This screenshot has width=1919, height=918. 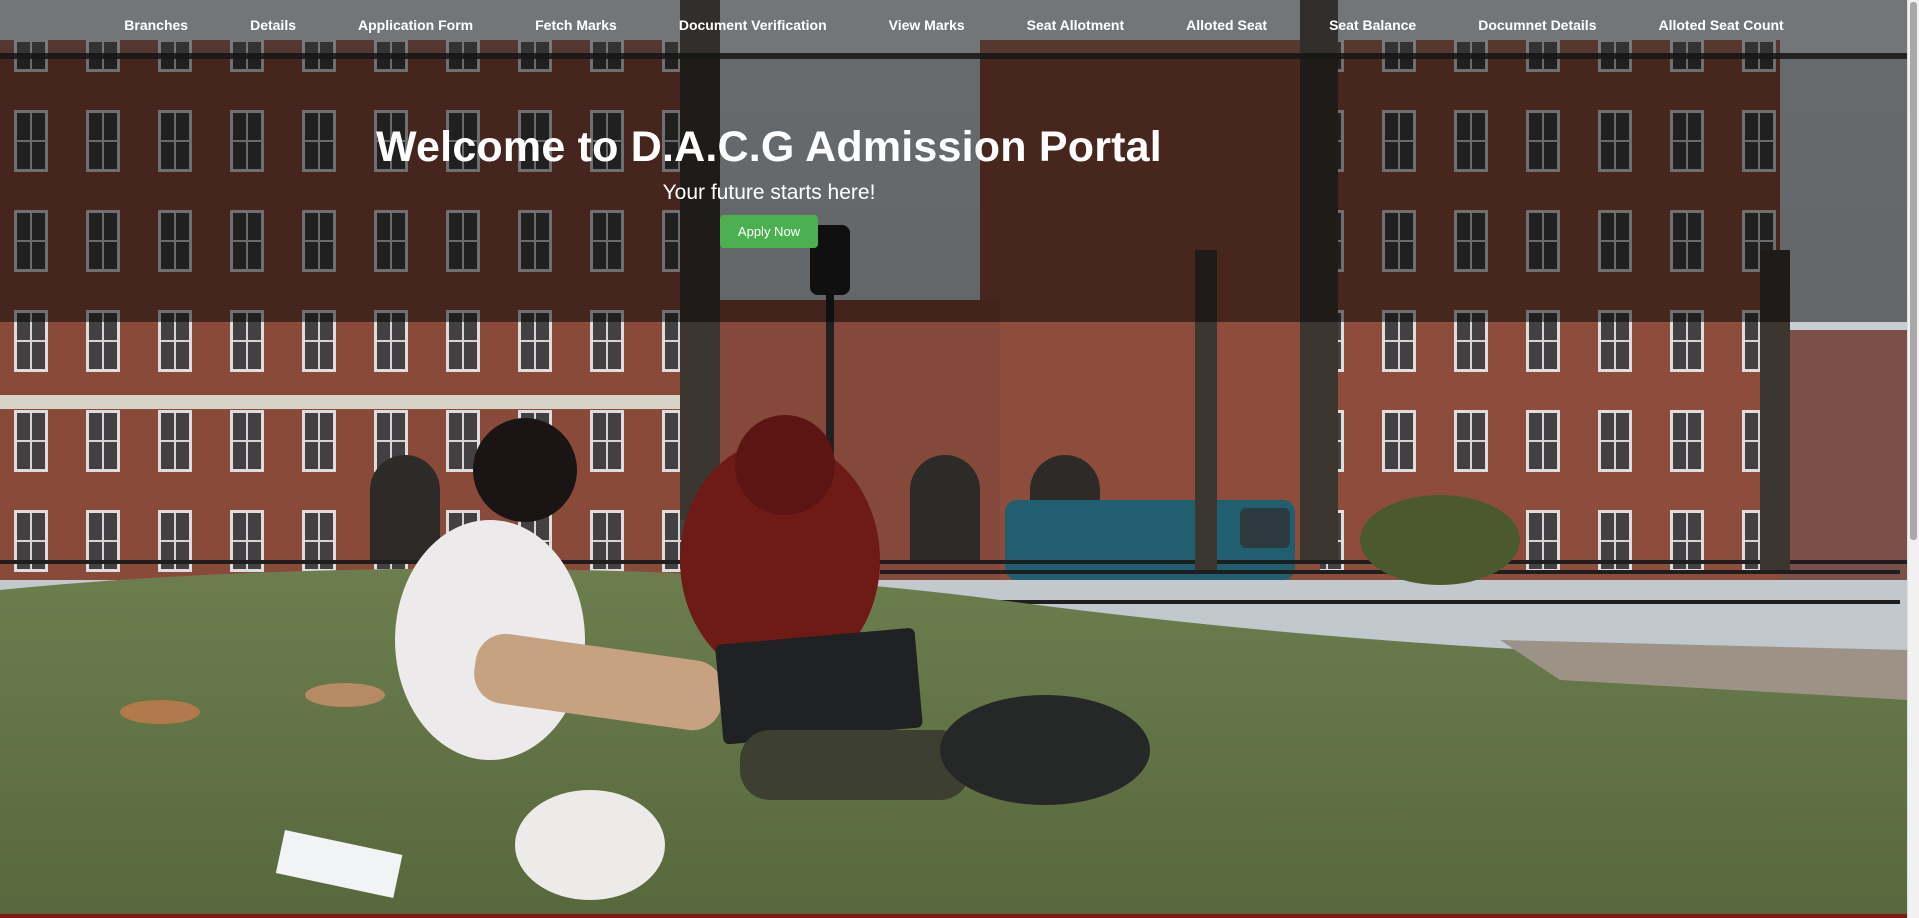 I want to click on page-bottom-edge, so click(x=954, y=916).